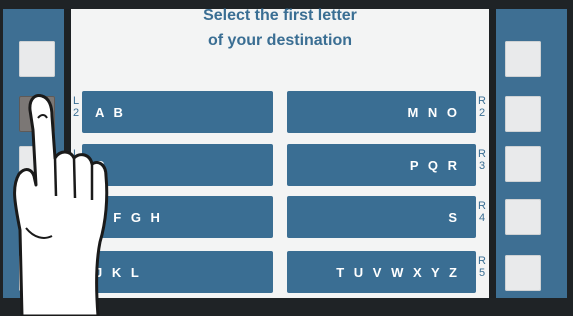 This screenshot has width=573, height=316. What do you see at coordinates (398, 272) in the screenshot?
I see `option-r5-label: T U V W X Y Z` at bounding box center [398, 272].